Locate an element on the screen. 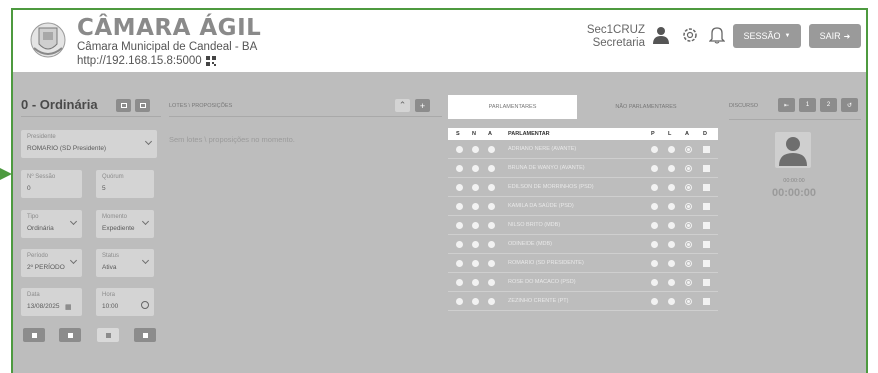  logout-button: SAIR ➜ is located at coordinates (835, 36).